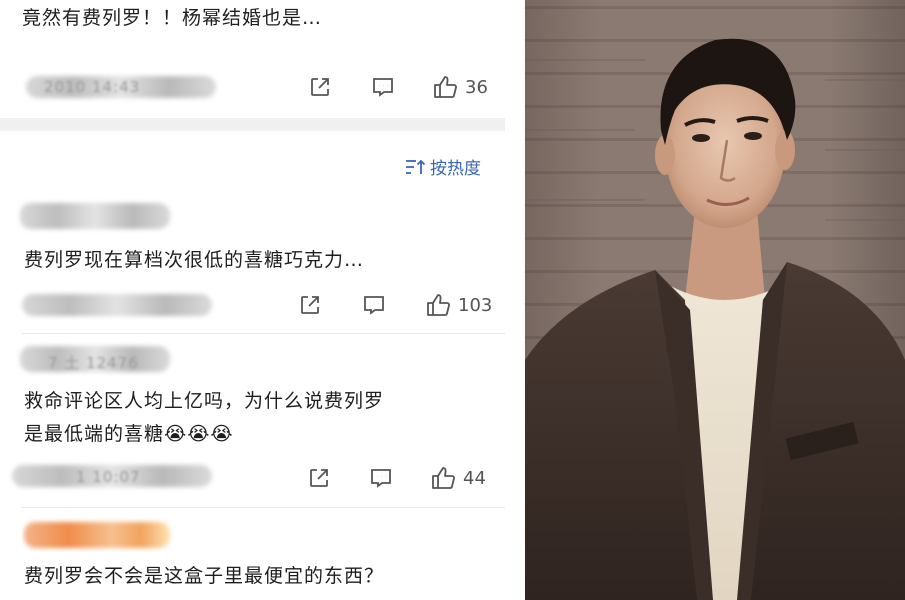 Image resolution: width=905 pixels, height=600 pixels. What do you see at coordinates (398, 87) in the screenshot?
I see `comment-actions: 36` at bounding box center [398, 87].